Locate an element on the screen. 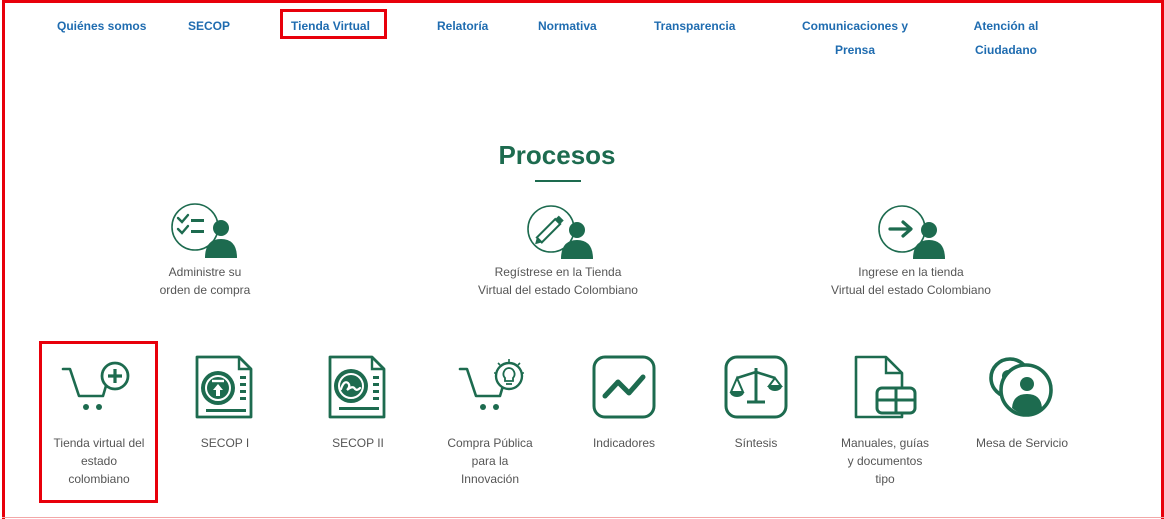  service-secop1-label: SECOP I is located at coordinates (225, 443).